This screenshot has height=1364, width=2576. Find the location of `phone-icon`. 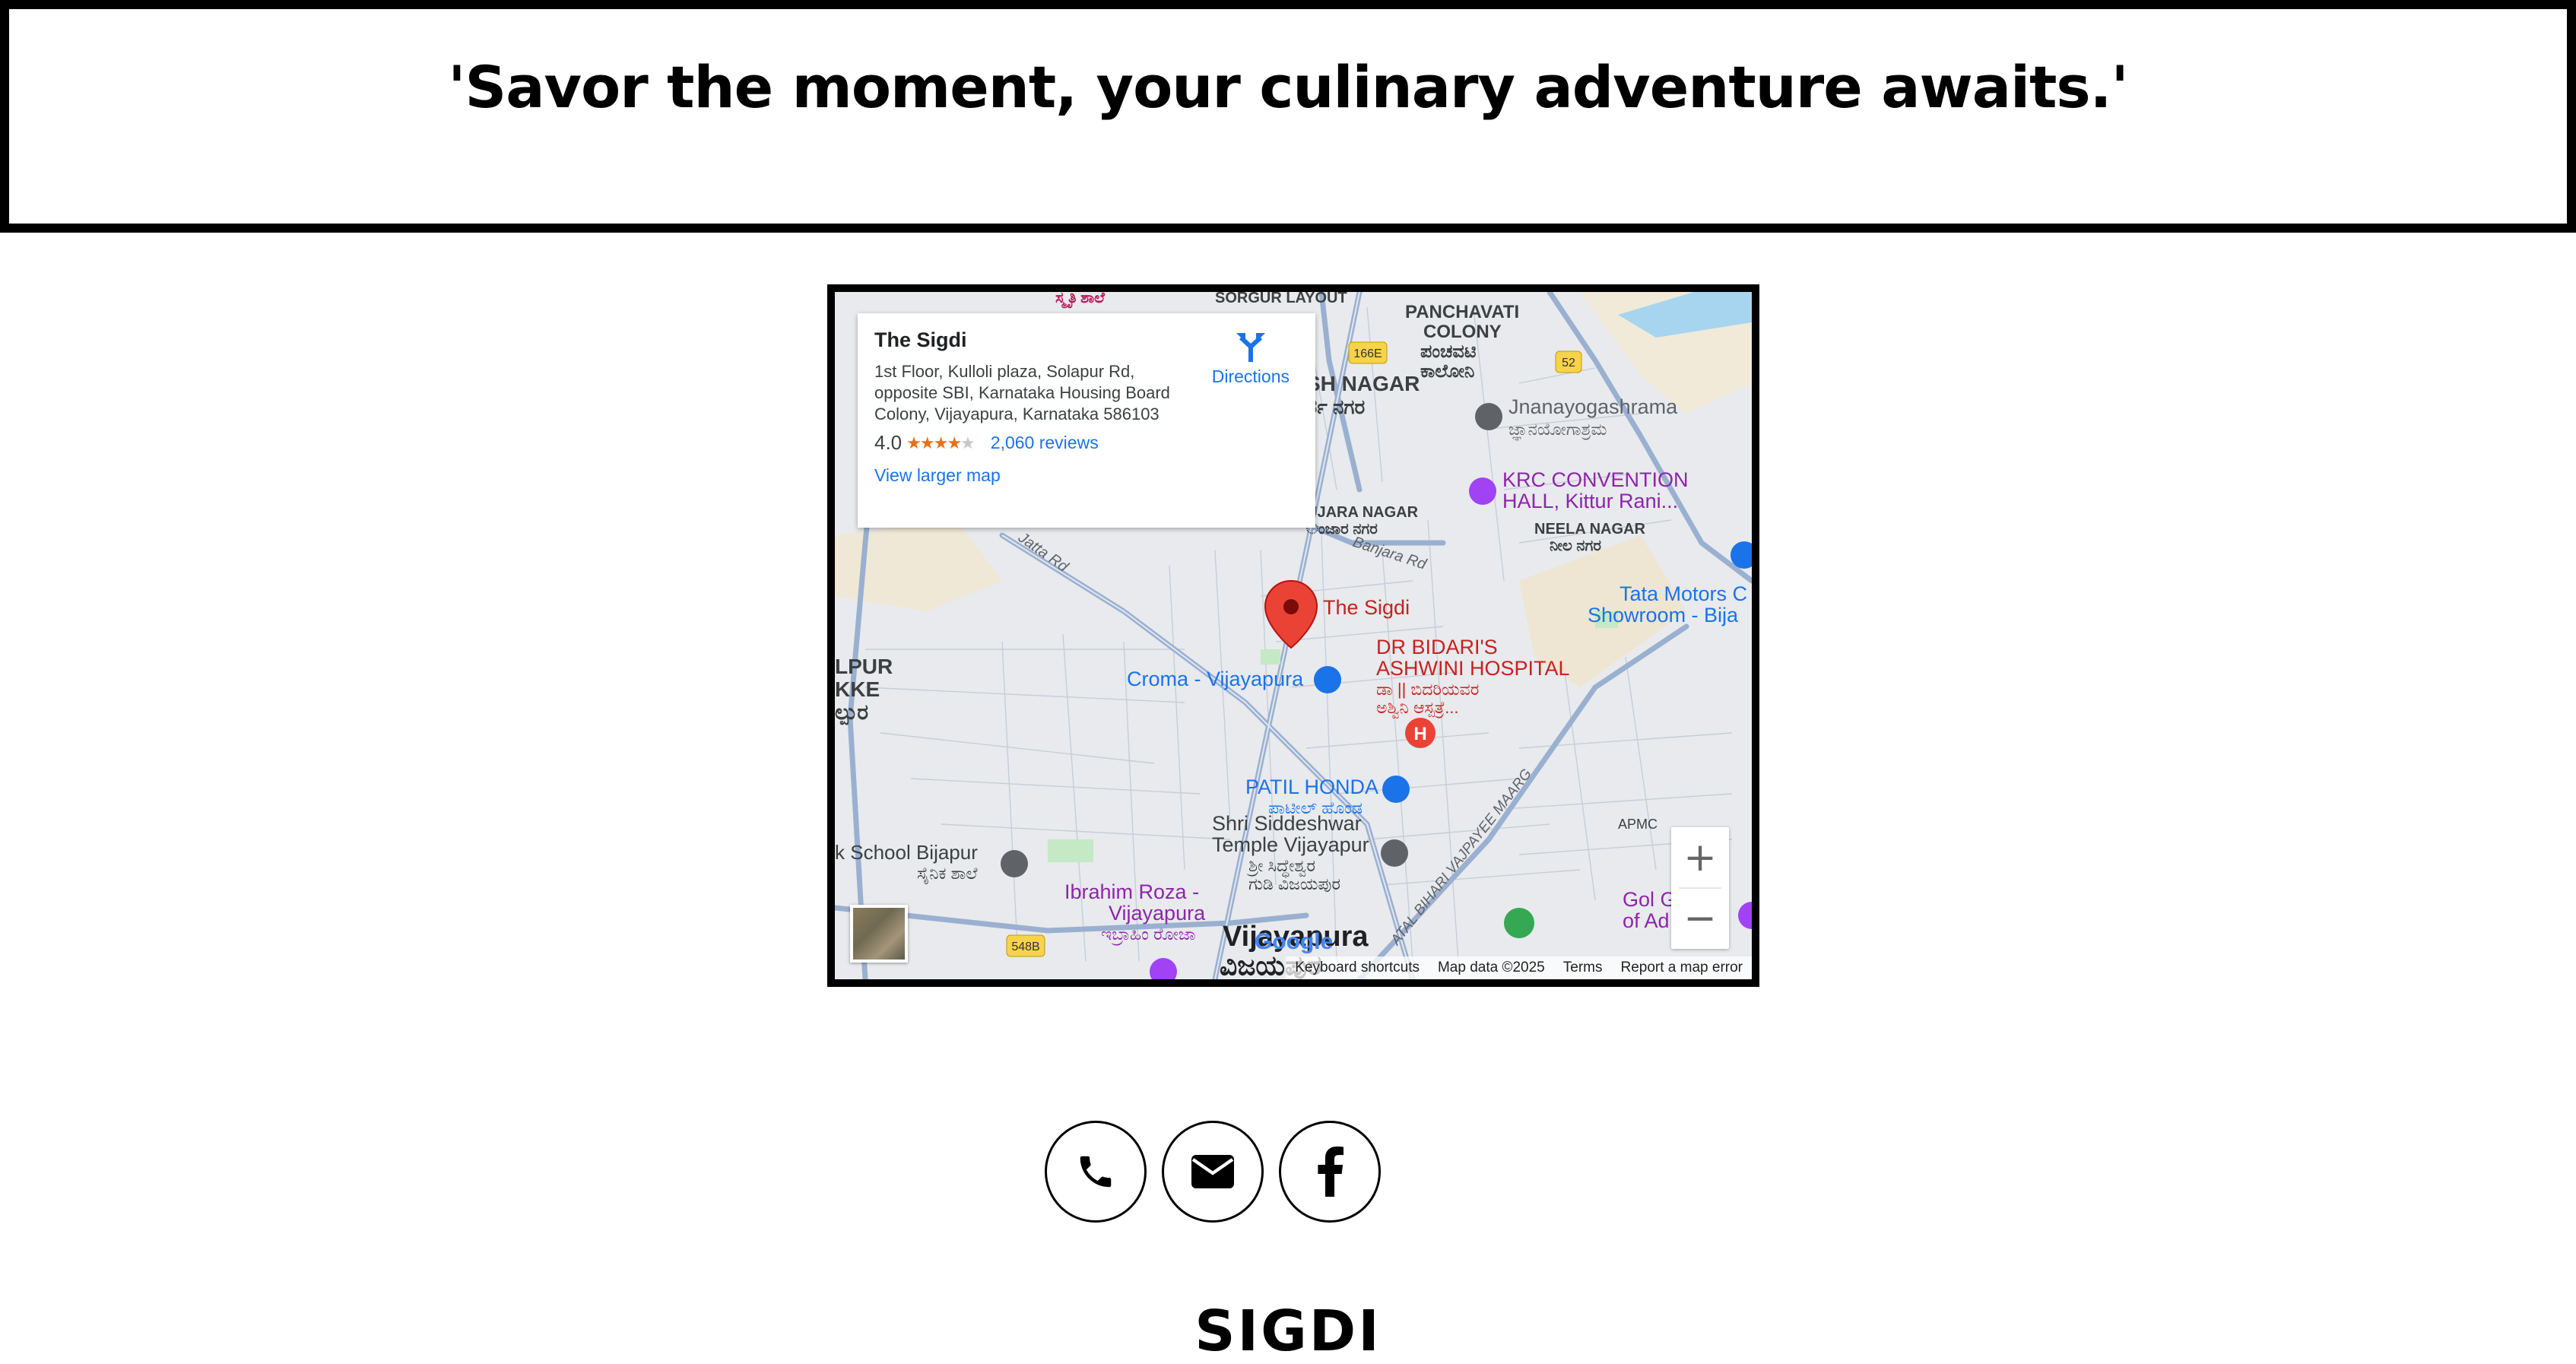

phone-icon is located at coordinates (1096, 1172).